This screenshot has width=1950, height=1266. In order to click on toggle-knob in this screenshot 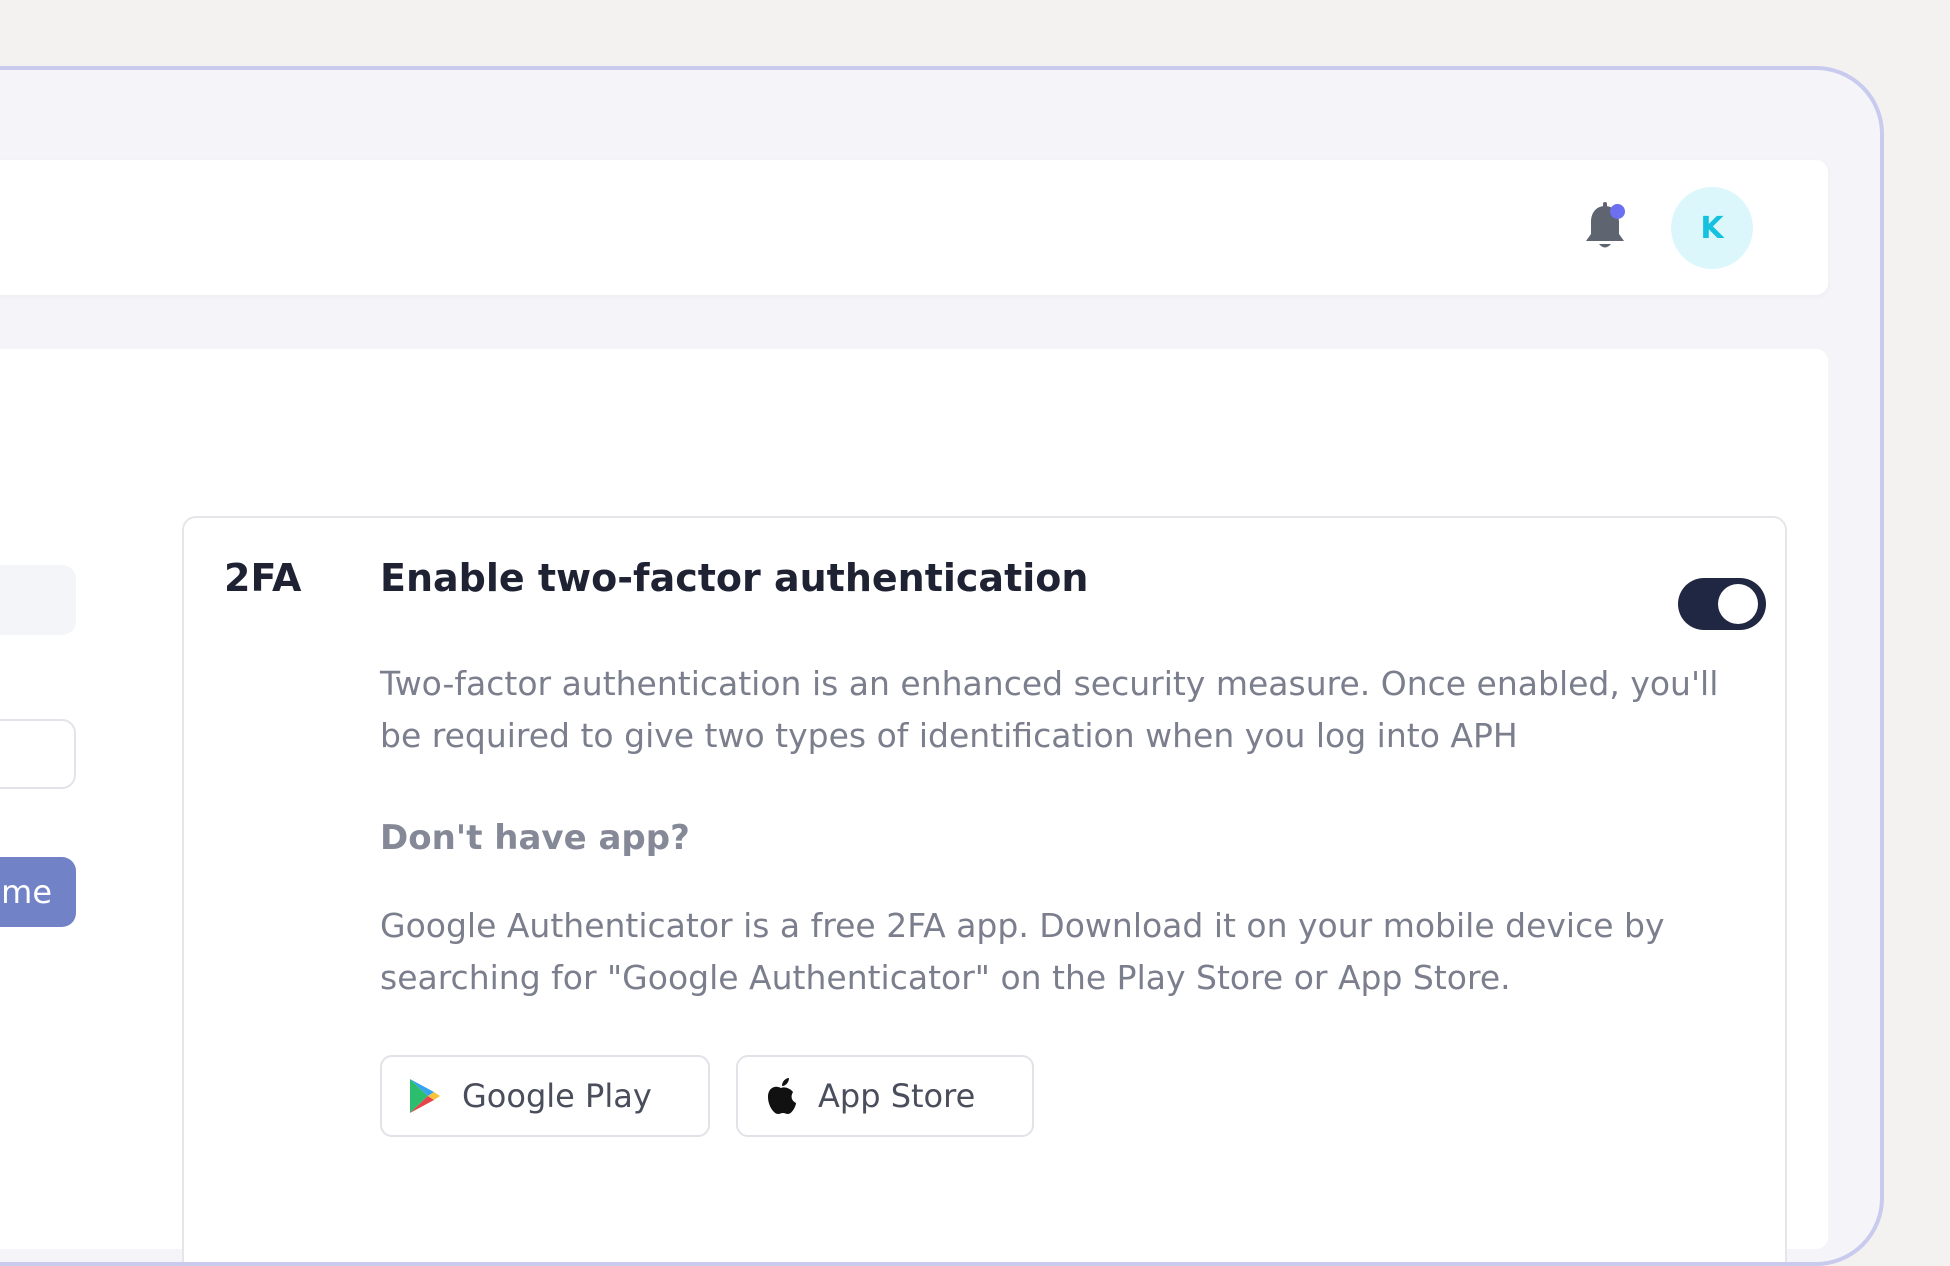, I will do `click(1738, 604)`.